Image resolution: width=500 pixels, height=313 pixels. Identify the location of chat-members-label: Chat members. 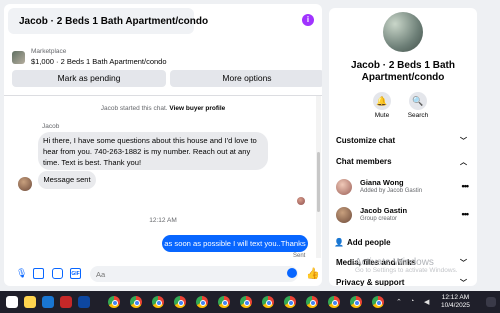
(364, 161).